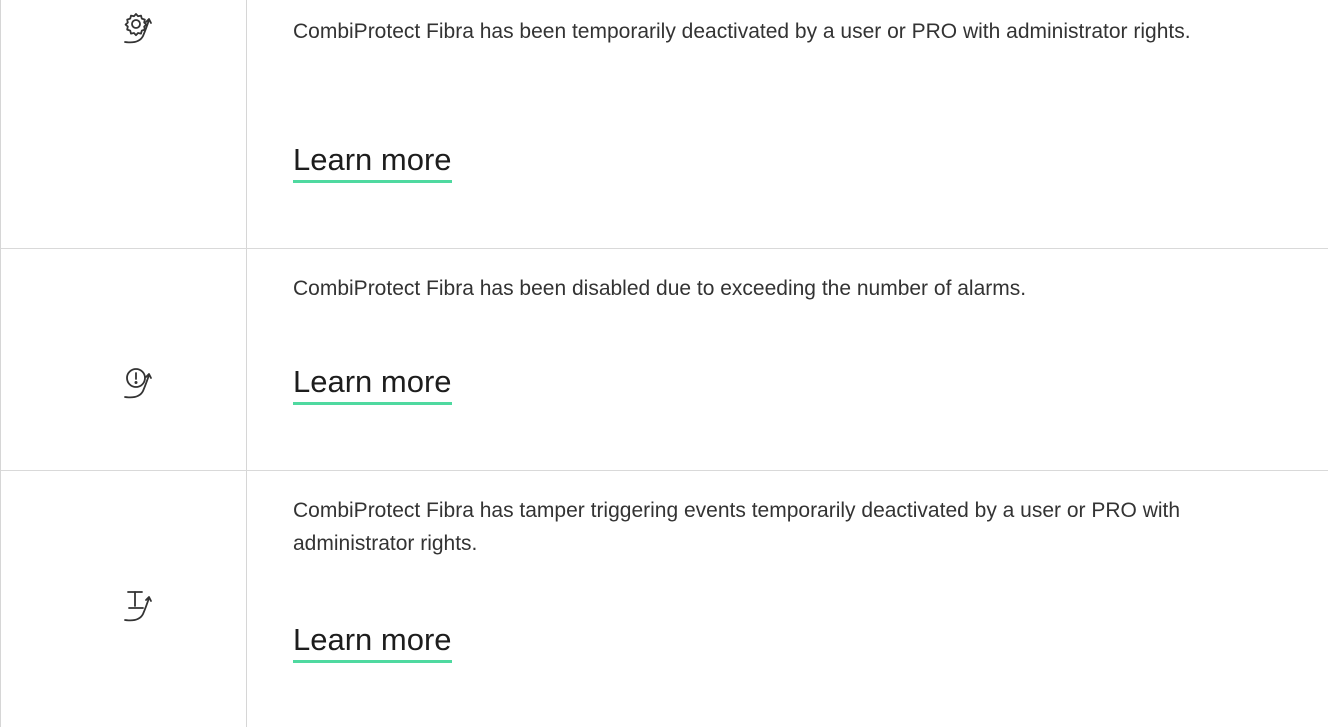 The image size is (1328, 727). I want to click on exclamation-disabled-icon, so click(142, 383).